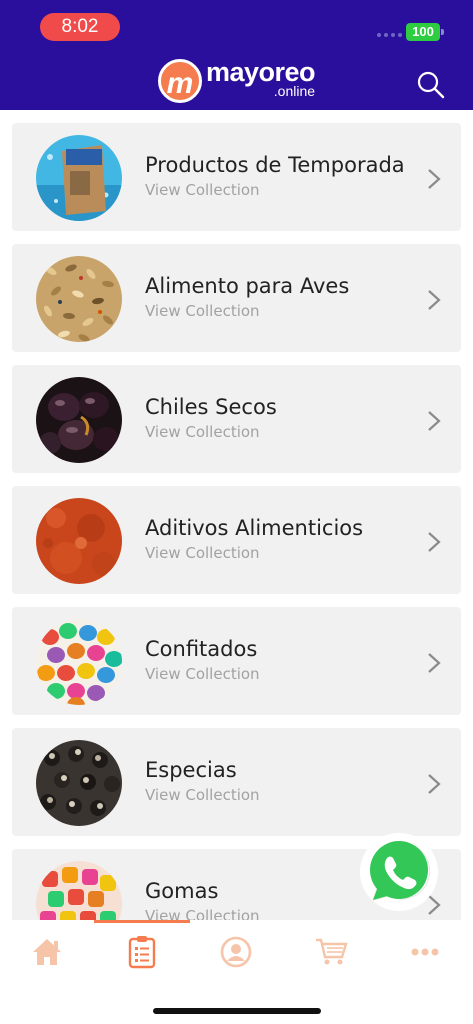 The height and width of the screenshot is (1024, 473). Describe the element at coordinates (389, 35) in the screenshot. I see `signal-icon` at that location.